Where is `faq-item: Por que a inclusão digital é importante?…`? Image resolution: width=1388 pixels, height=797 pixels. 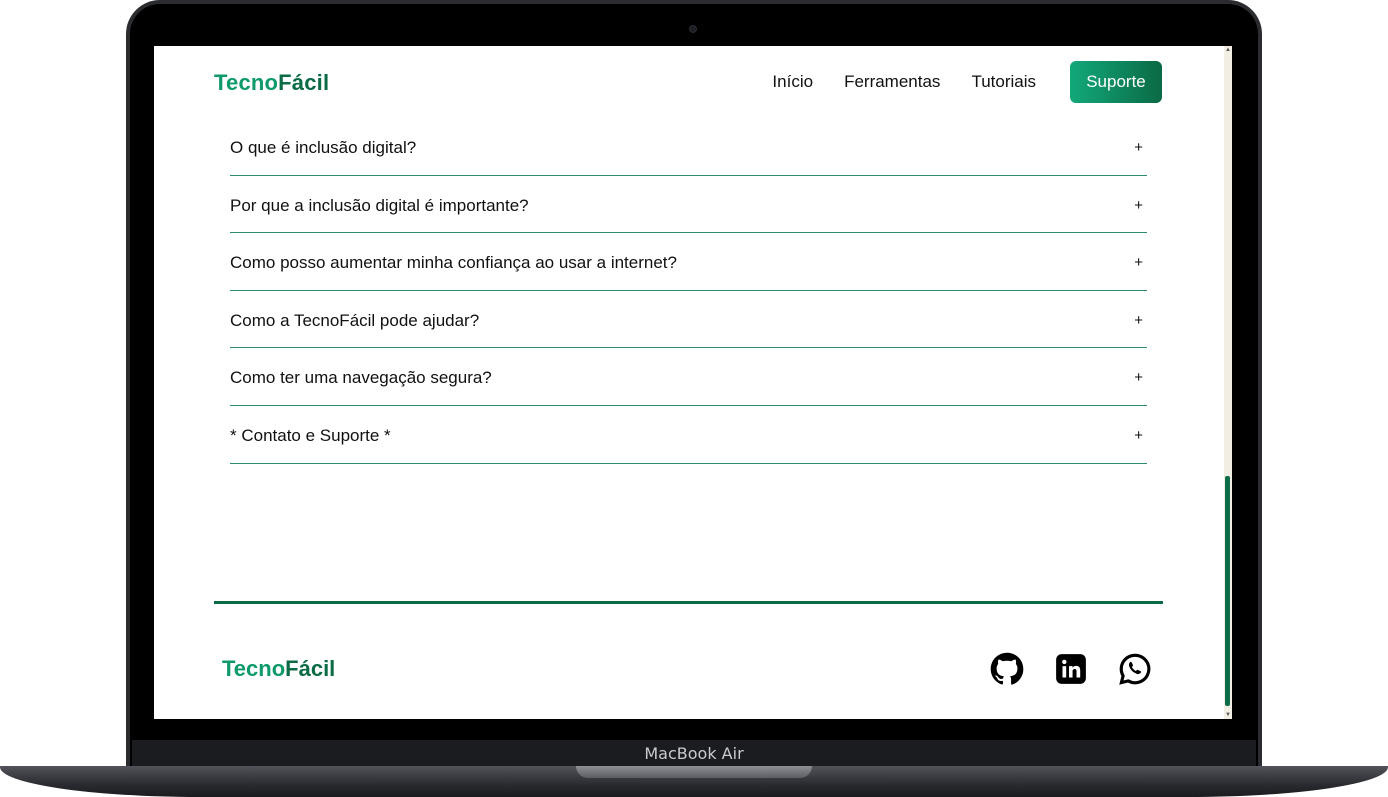 faq-item: Por que a inclusão digital é importante?… is located at coordinates (688, 205).